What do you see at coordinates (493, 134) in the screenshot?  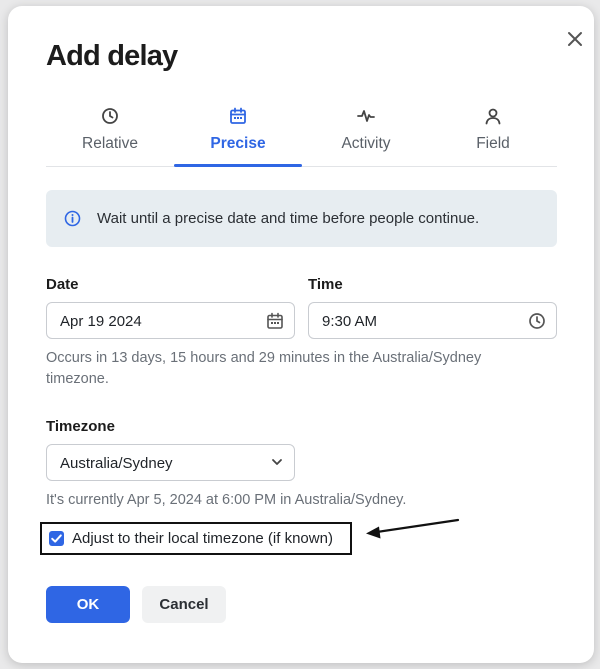 I see `tab-field: Field` at bounding box center [493, 134].